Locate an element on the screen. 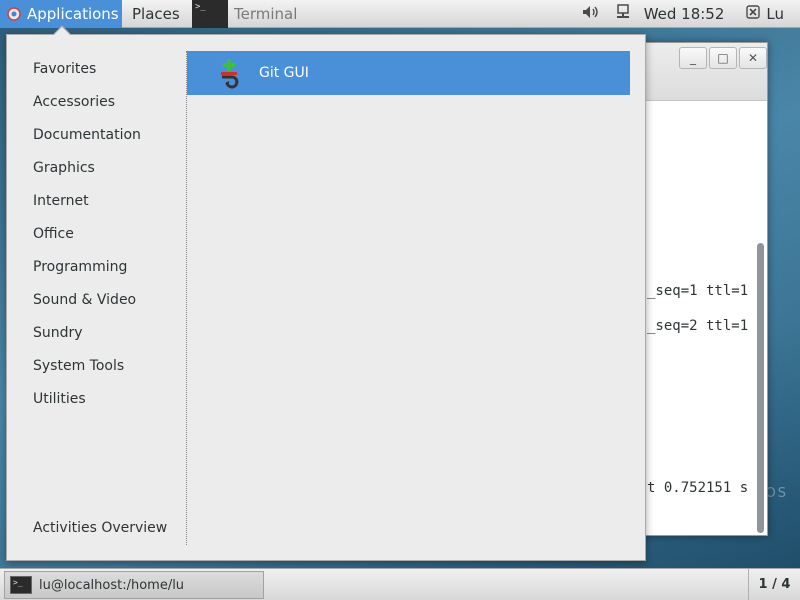 This screenshot has width=800, height=600. user-icon is located at coordinates (753, 14).